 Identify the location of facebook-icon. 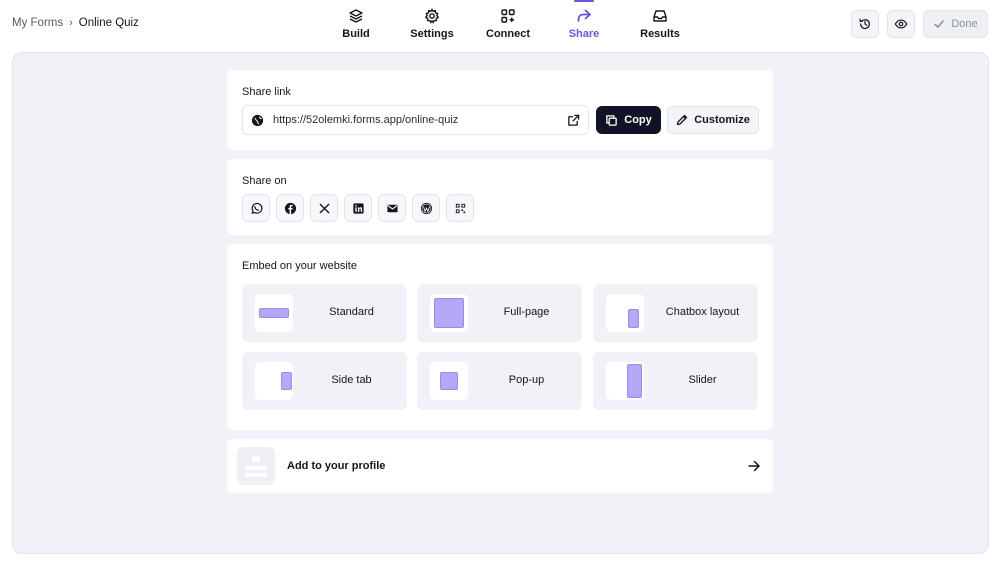
(290, 208).